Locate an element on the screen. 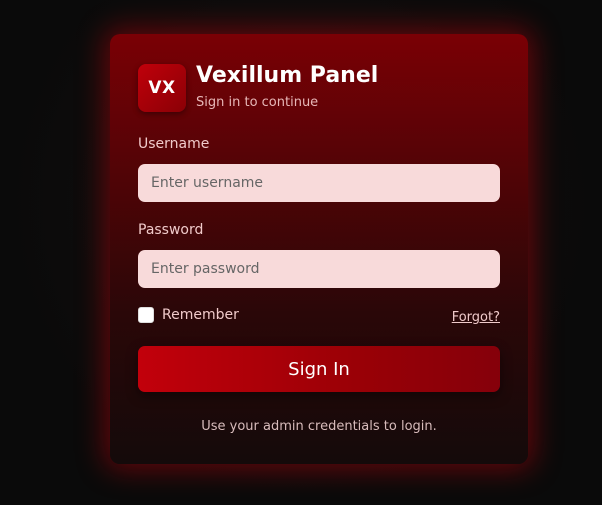 The width and height of the screenshot is (602, 505). sign-in-button: Sign In is located at coordinates (319, 369).